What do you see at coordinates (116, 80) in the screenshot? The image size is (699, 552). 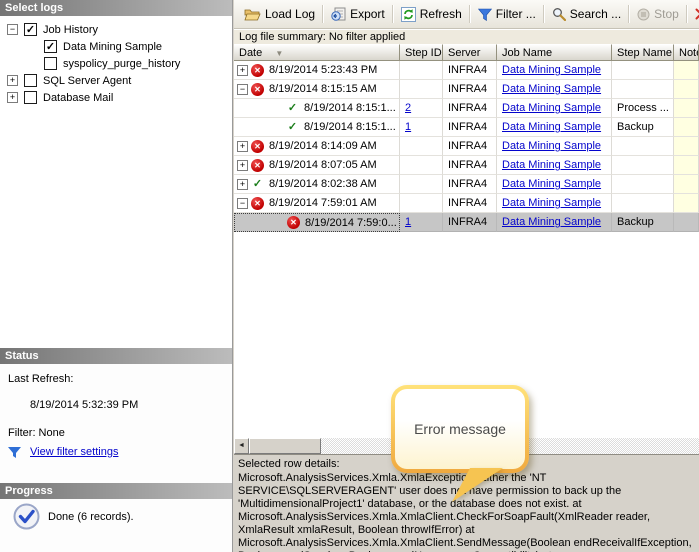 I see `tree-item-sql-server-agent: + SQL Server Agent` at bounding box center [116, 80].